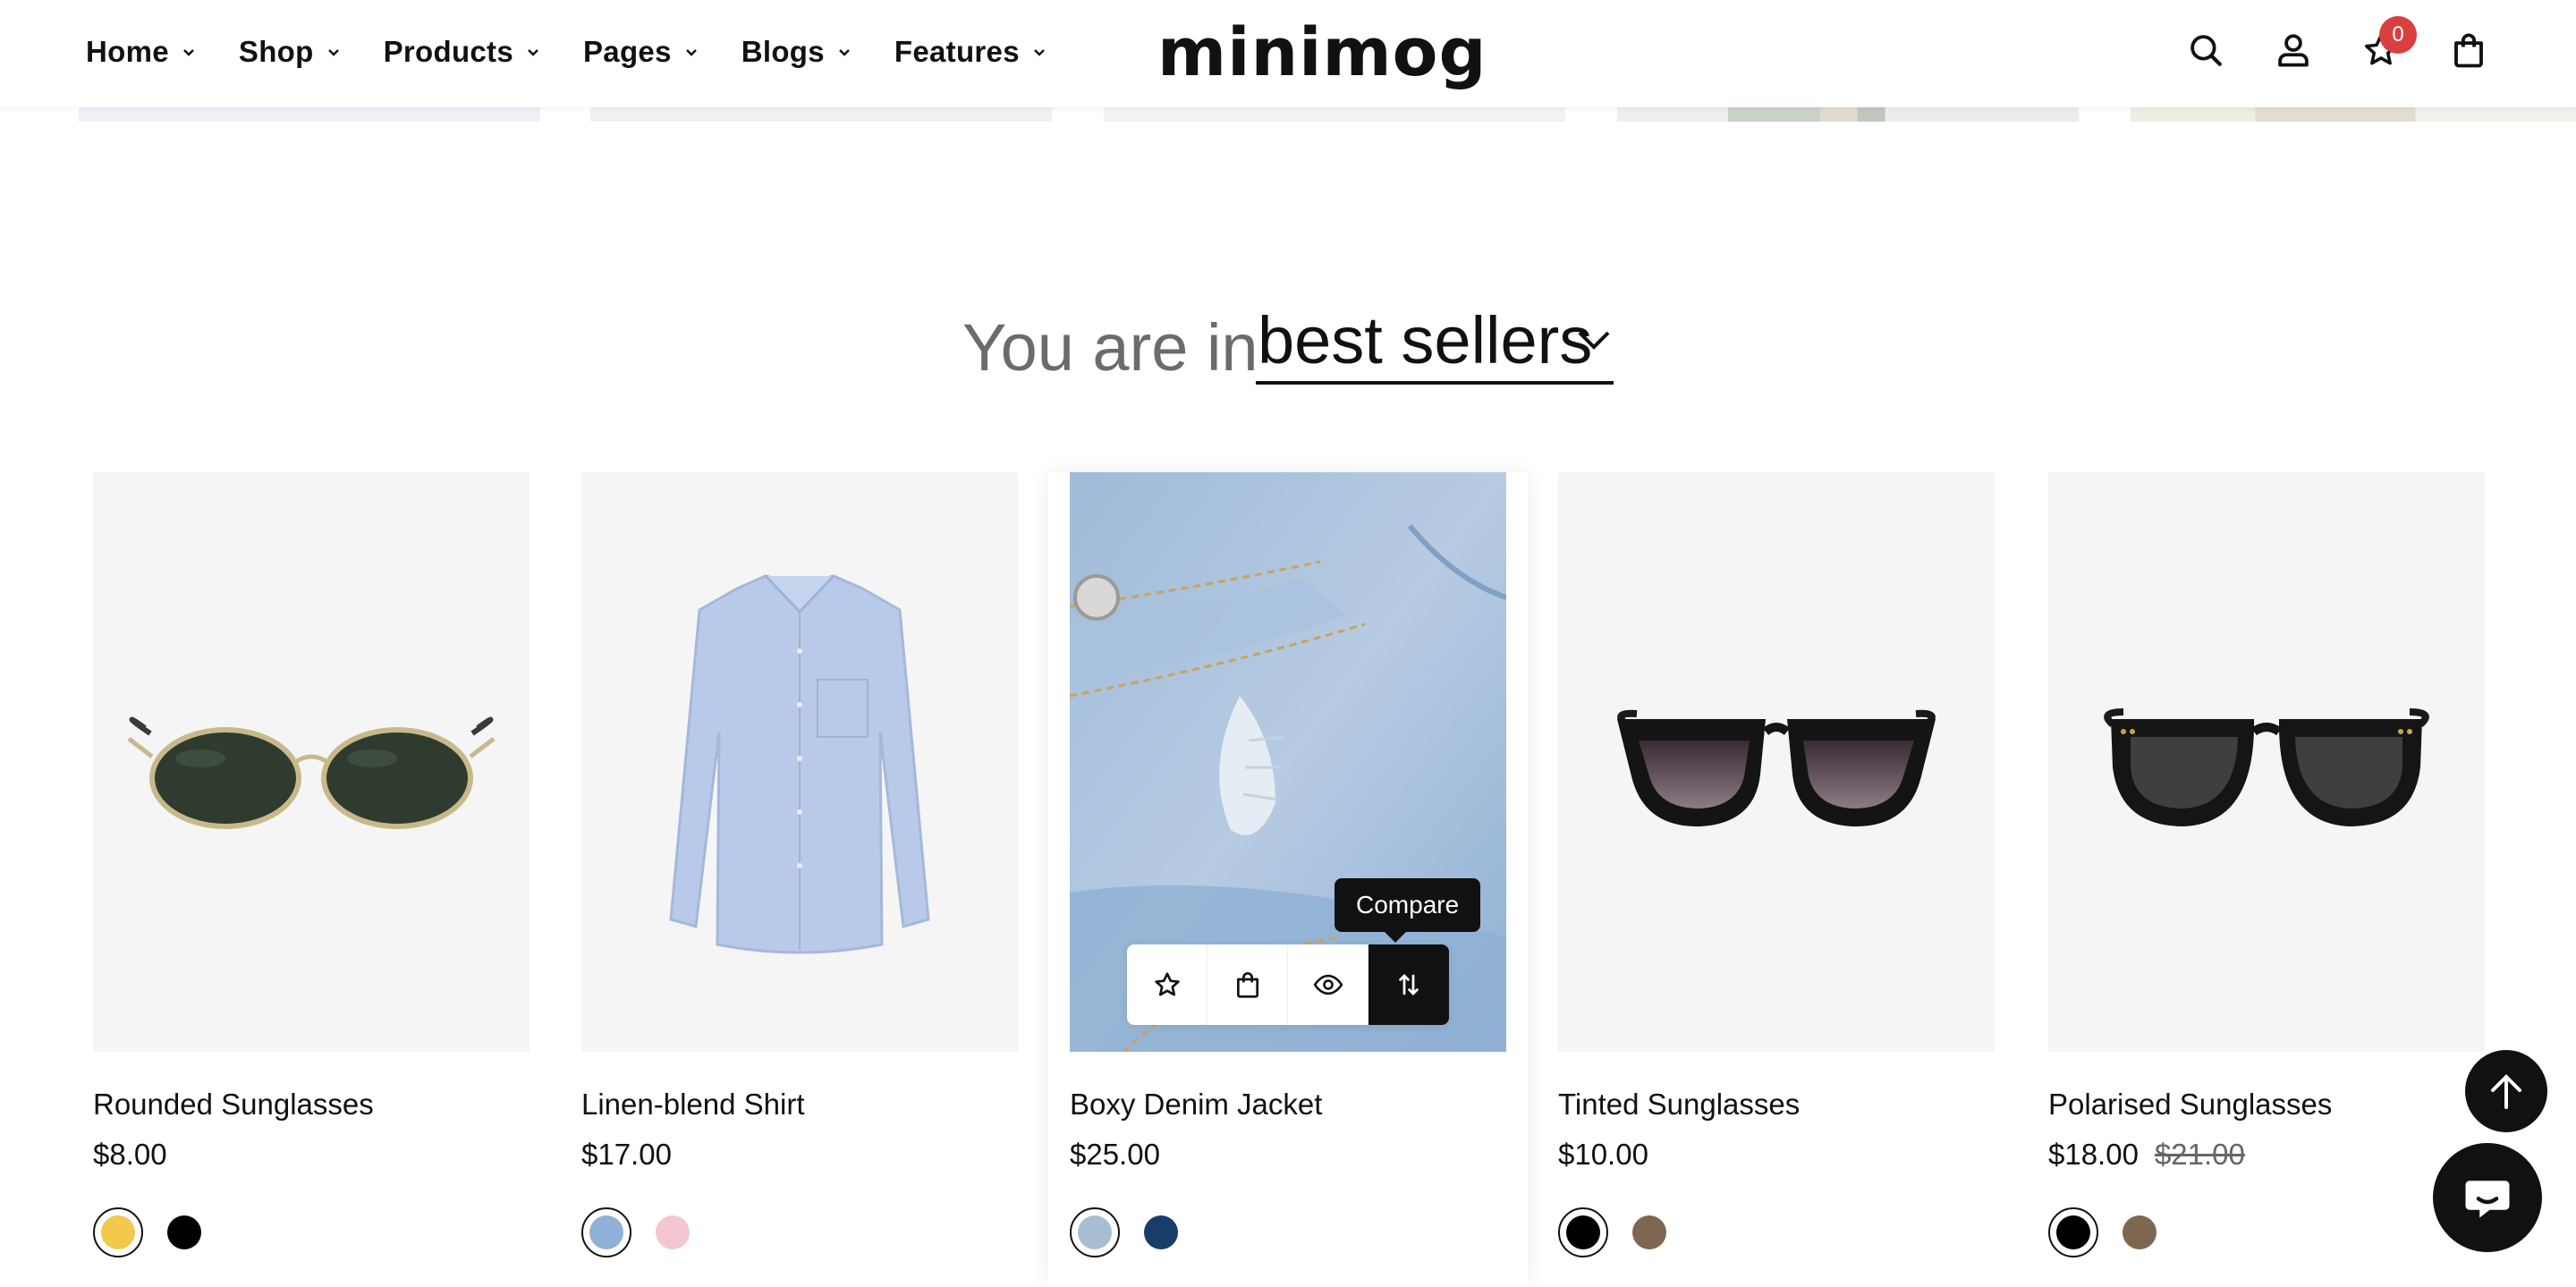 The image size is (2576, 1287). I want to click on price-current: $25.00, so click(1115, 1154).